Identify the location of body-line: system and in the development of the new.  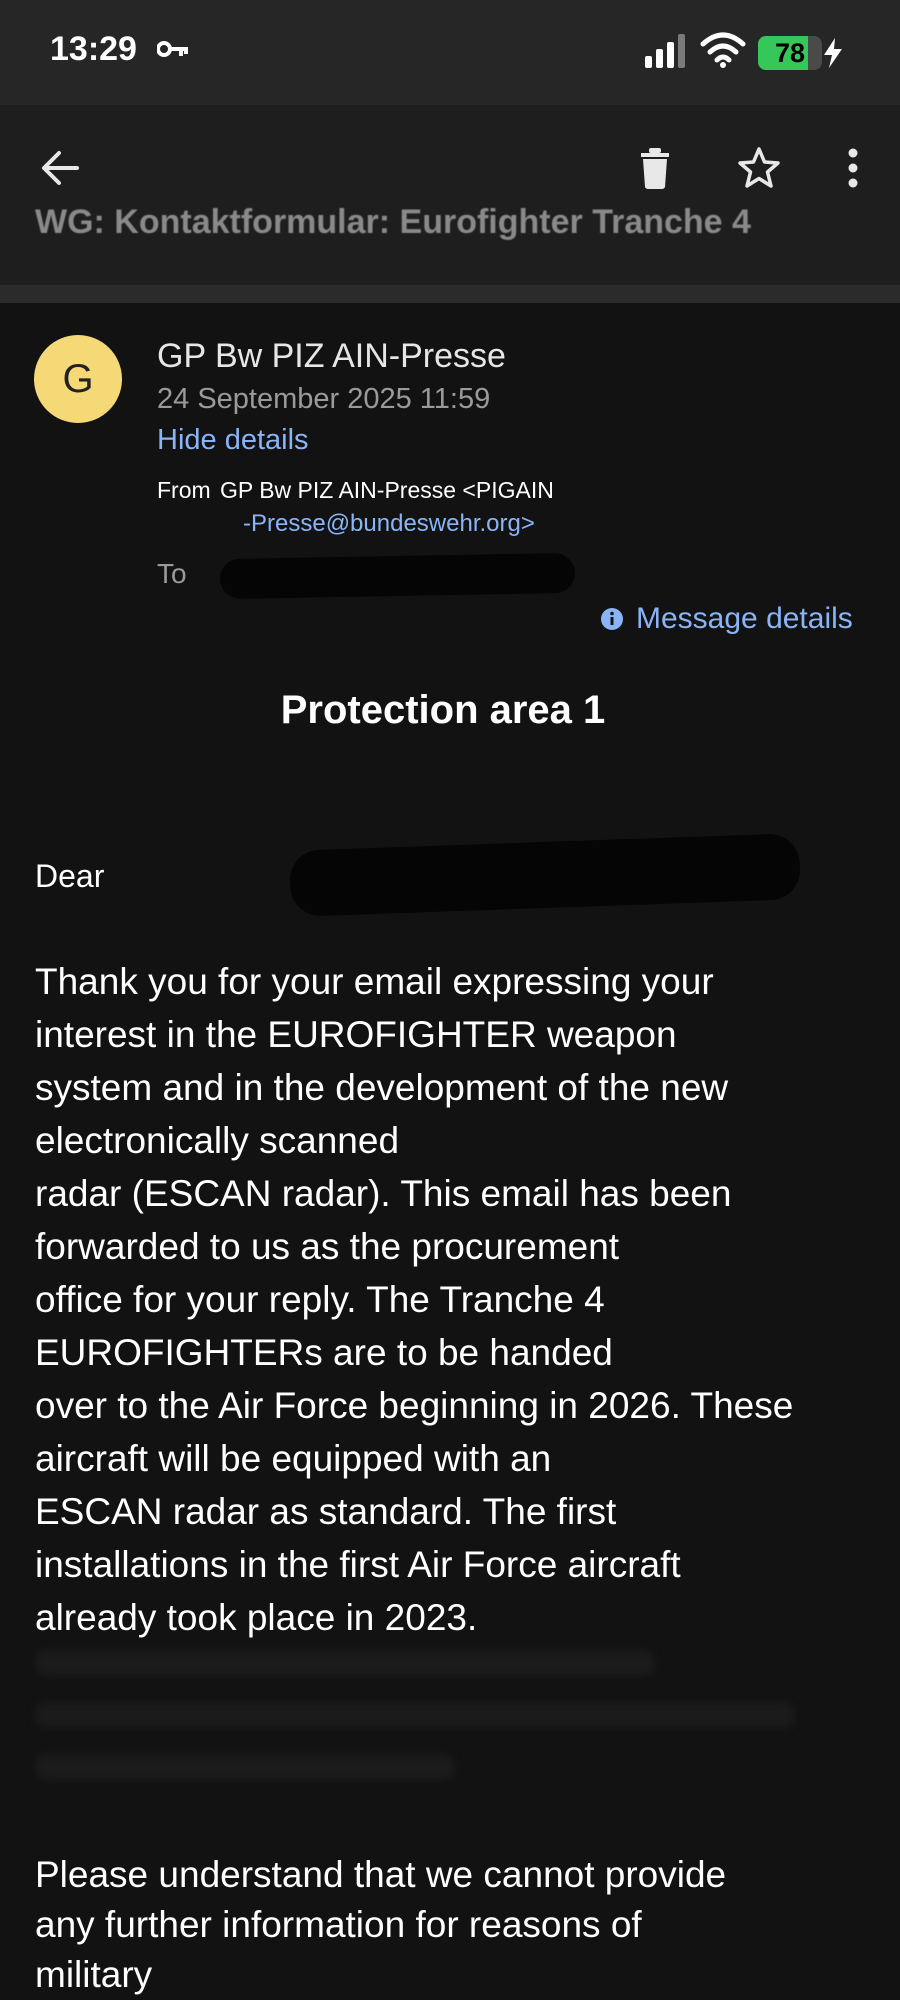
(382, 1087).